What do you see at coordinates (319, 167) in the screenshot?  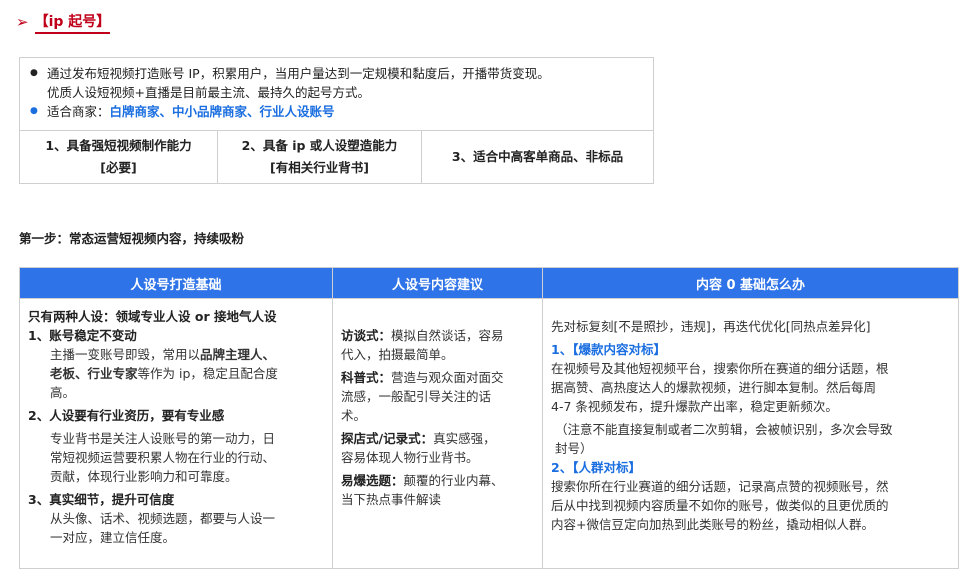 I see `requirement-2-note: [有相关行业背书]` at bounding box center [319, 167].